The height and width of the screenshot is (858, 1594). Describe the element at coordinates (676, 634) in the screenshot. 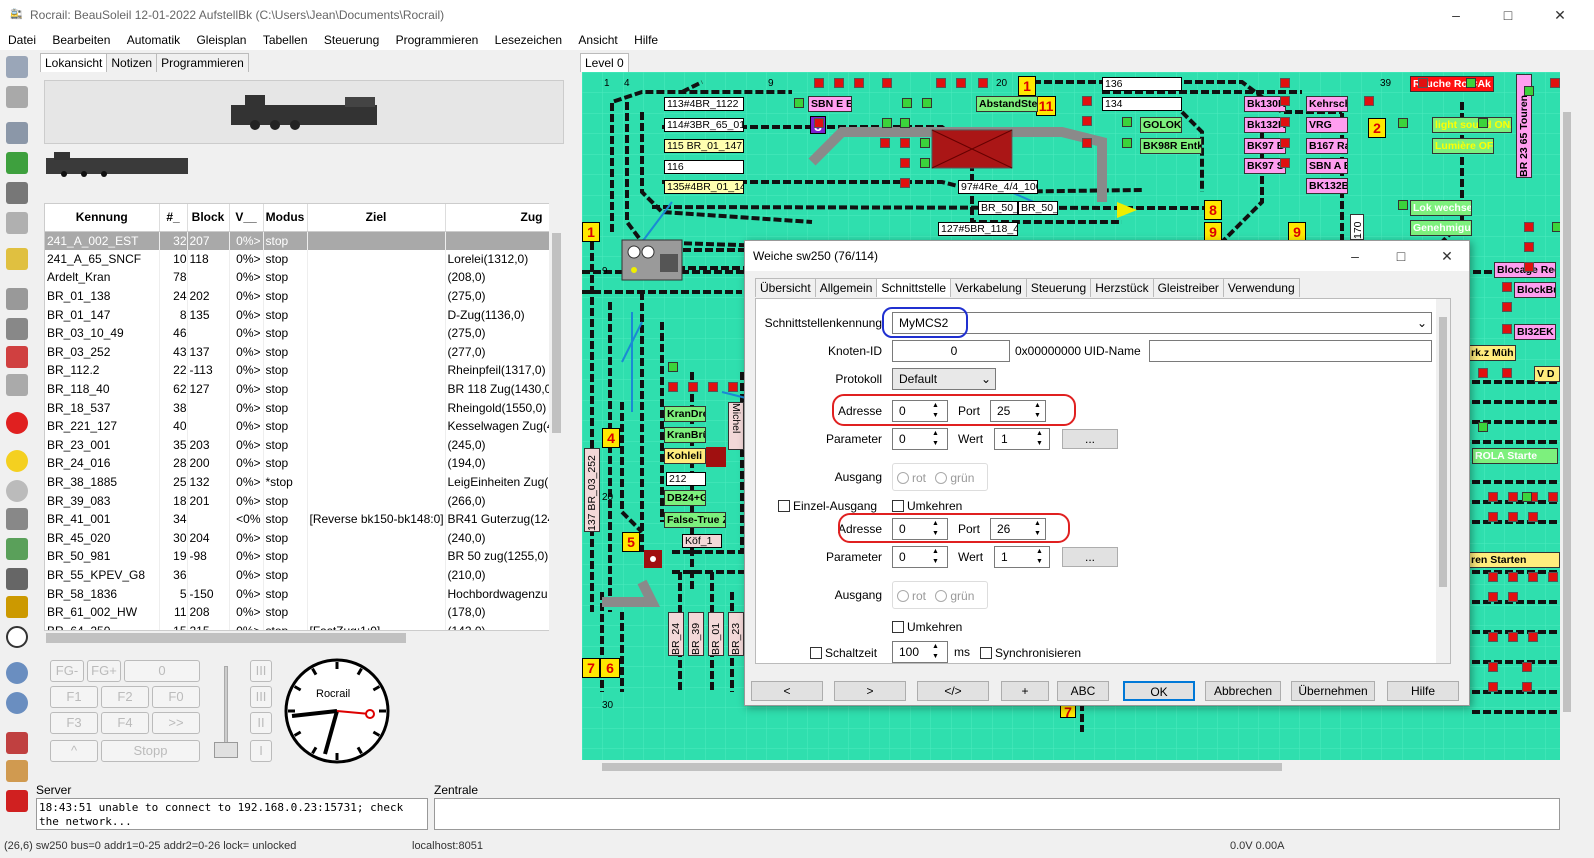

I see `vertical-label: BR_24` at that location.